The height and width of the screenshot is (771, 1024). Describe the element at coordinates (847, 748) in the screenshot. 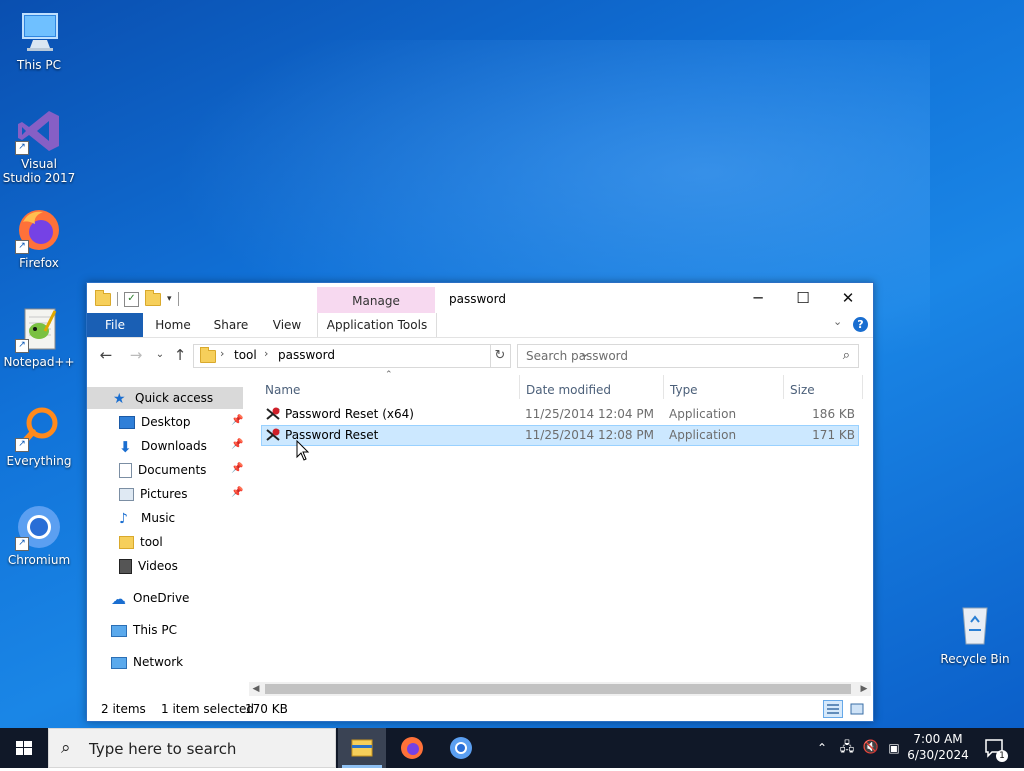

I see `network-status-icon: 🖧` at that location.